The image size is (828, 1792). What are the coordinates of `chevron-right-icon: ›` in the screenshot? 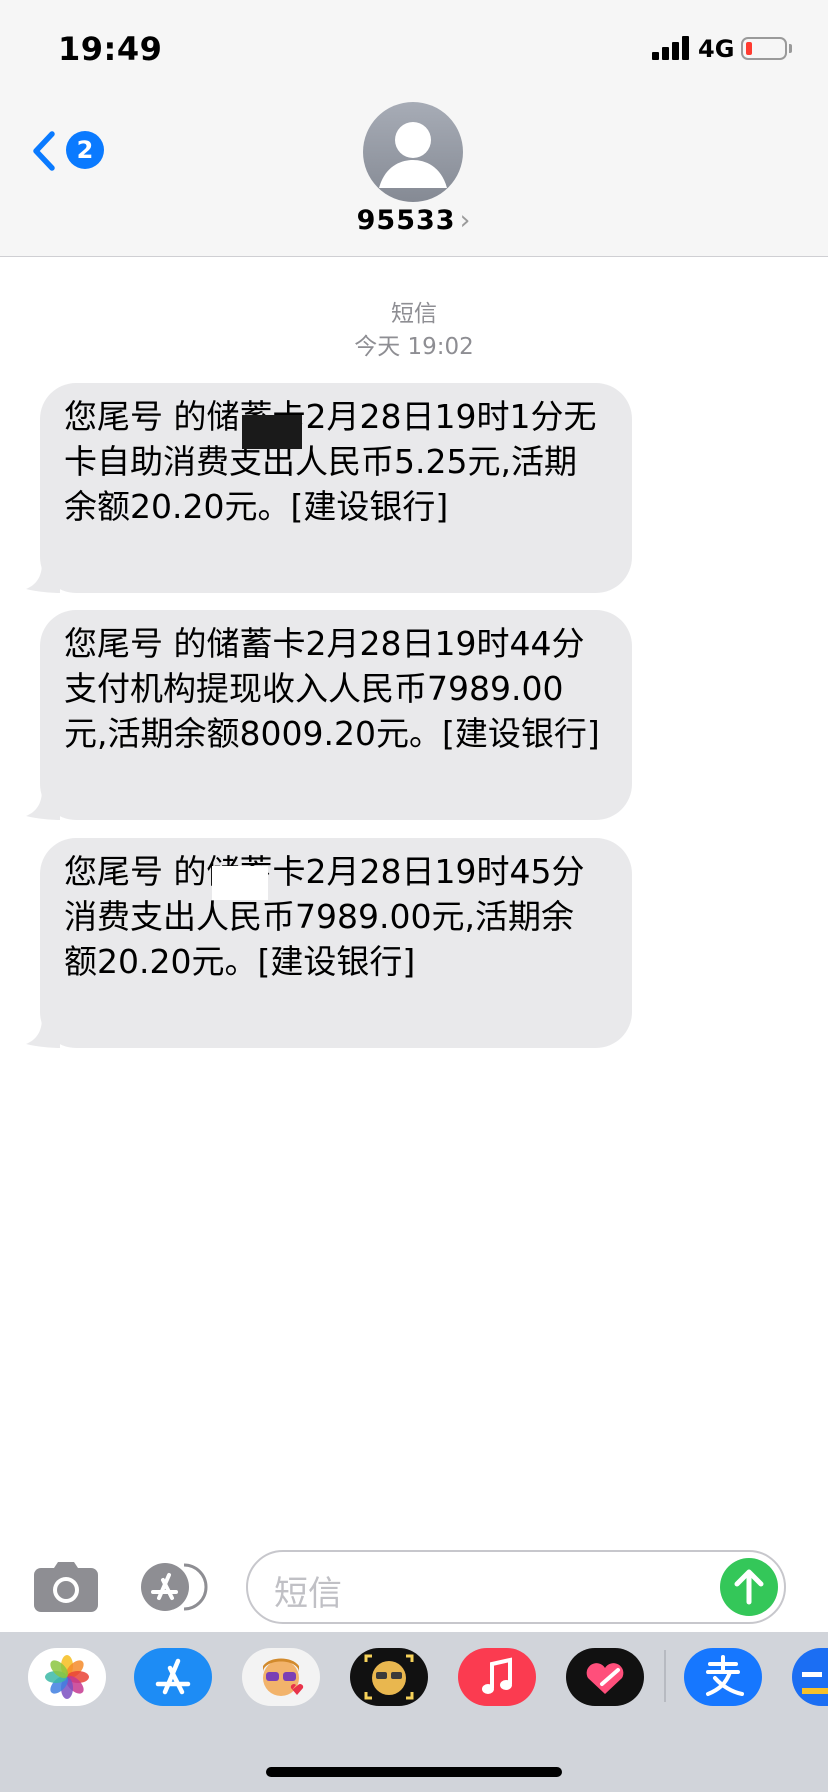 It's located at (465, 220).